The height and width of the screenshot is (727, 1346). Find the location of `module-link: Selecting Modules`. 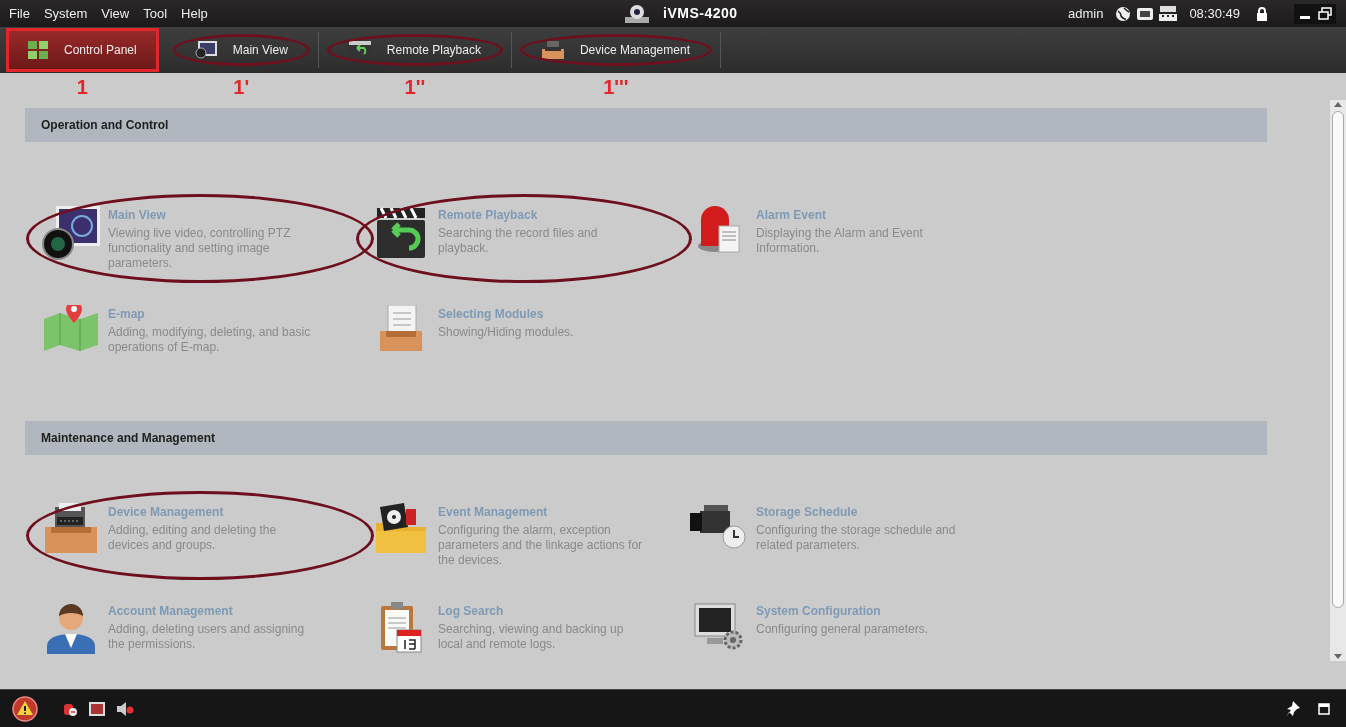

module-link: Selecting Modules is located at coordinates (541, 314).